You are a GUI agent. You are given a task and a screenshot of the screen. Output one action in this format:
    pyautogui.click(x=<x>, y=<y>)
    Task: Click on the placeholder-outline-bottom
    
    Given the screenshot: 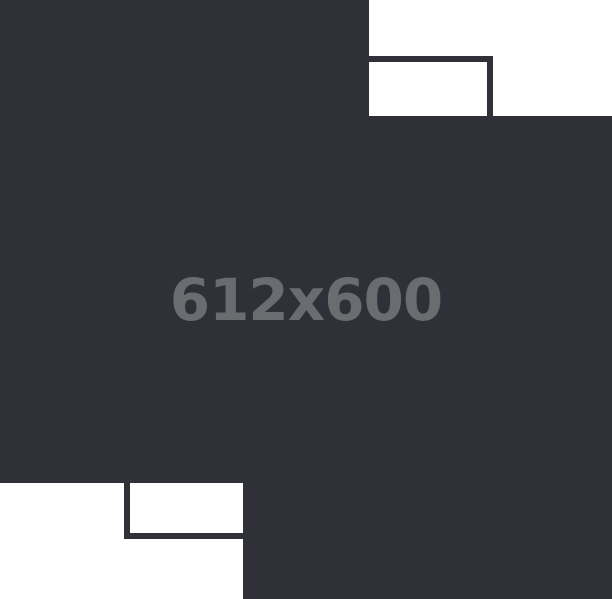 What is the action you would take?
    pyautogui.click(x=183, y=511)
    